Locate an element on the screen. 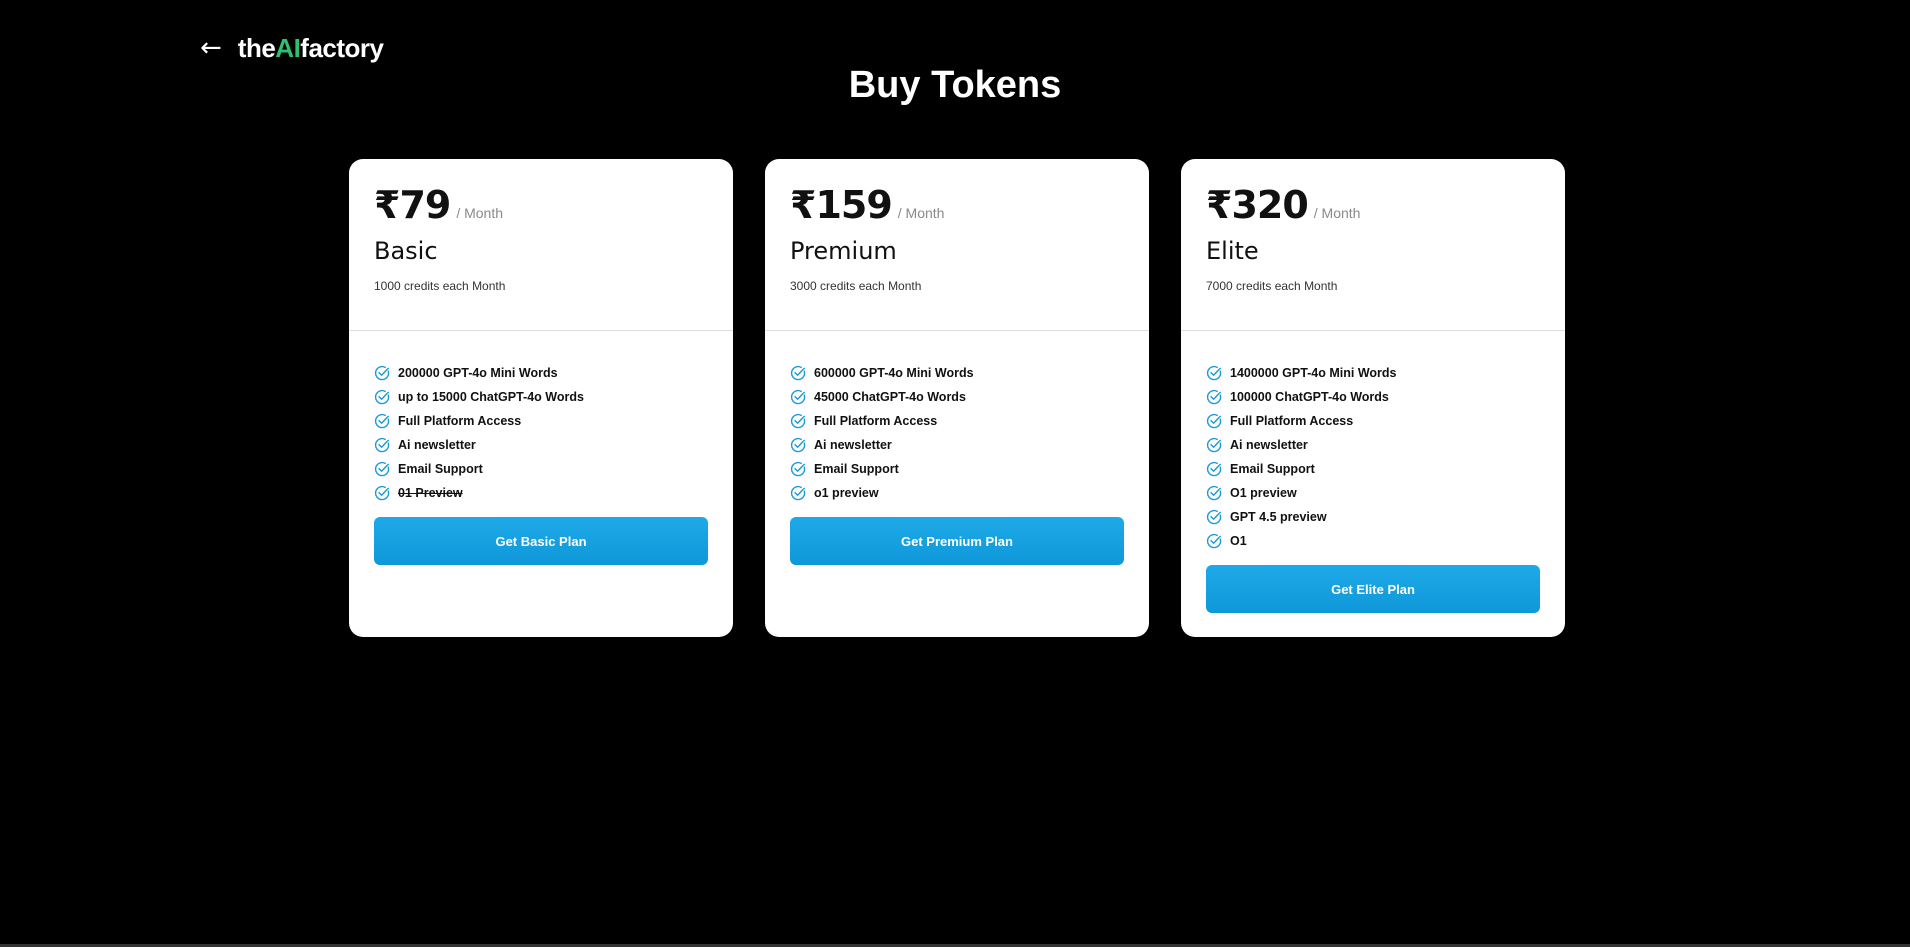 This screenshot has height=947, width=1910. plan-name: Elite is located at coordinates (1232, 251).